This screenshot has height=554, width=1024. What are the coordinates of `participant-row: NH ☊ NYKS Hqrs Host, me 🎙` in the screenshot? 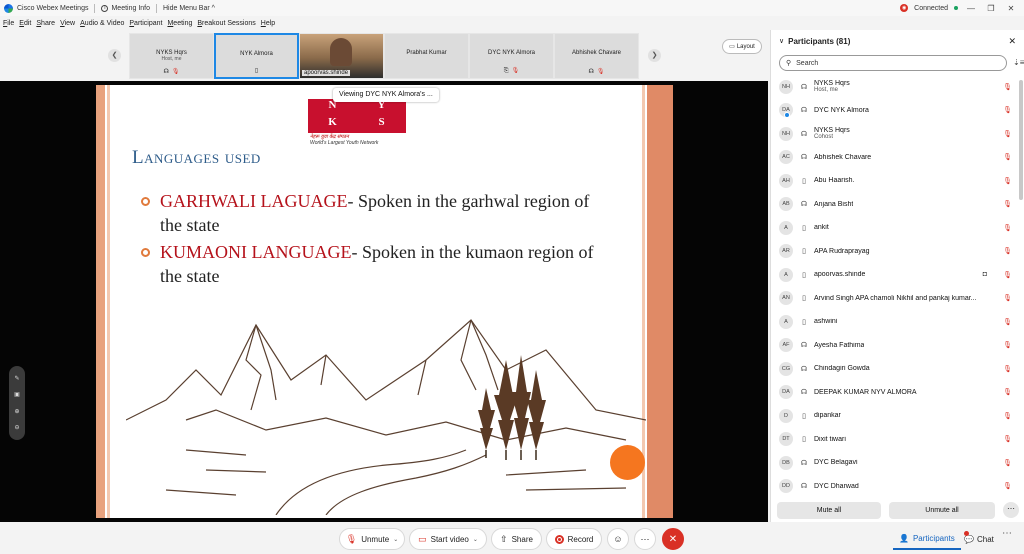 It's located at (894, 87).